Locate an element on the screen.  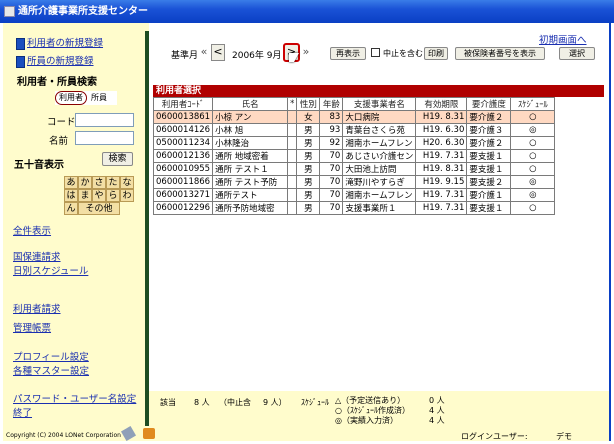
header-schedule: ｽｹｼﾞｭｰﾙ is located at coordinates (533, 104).